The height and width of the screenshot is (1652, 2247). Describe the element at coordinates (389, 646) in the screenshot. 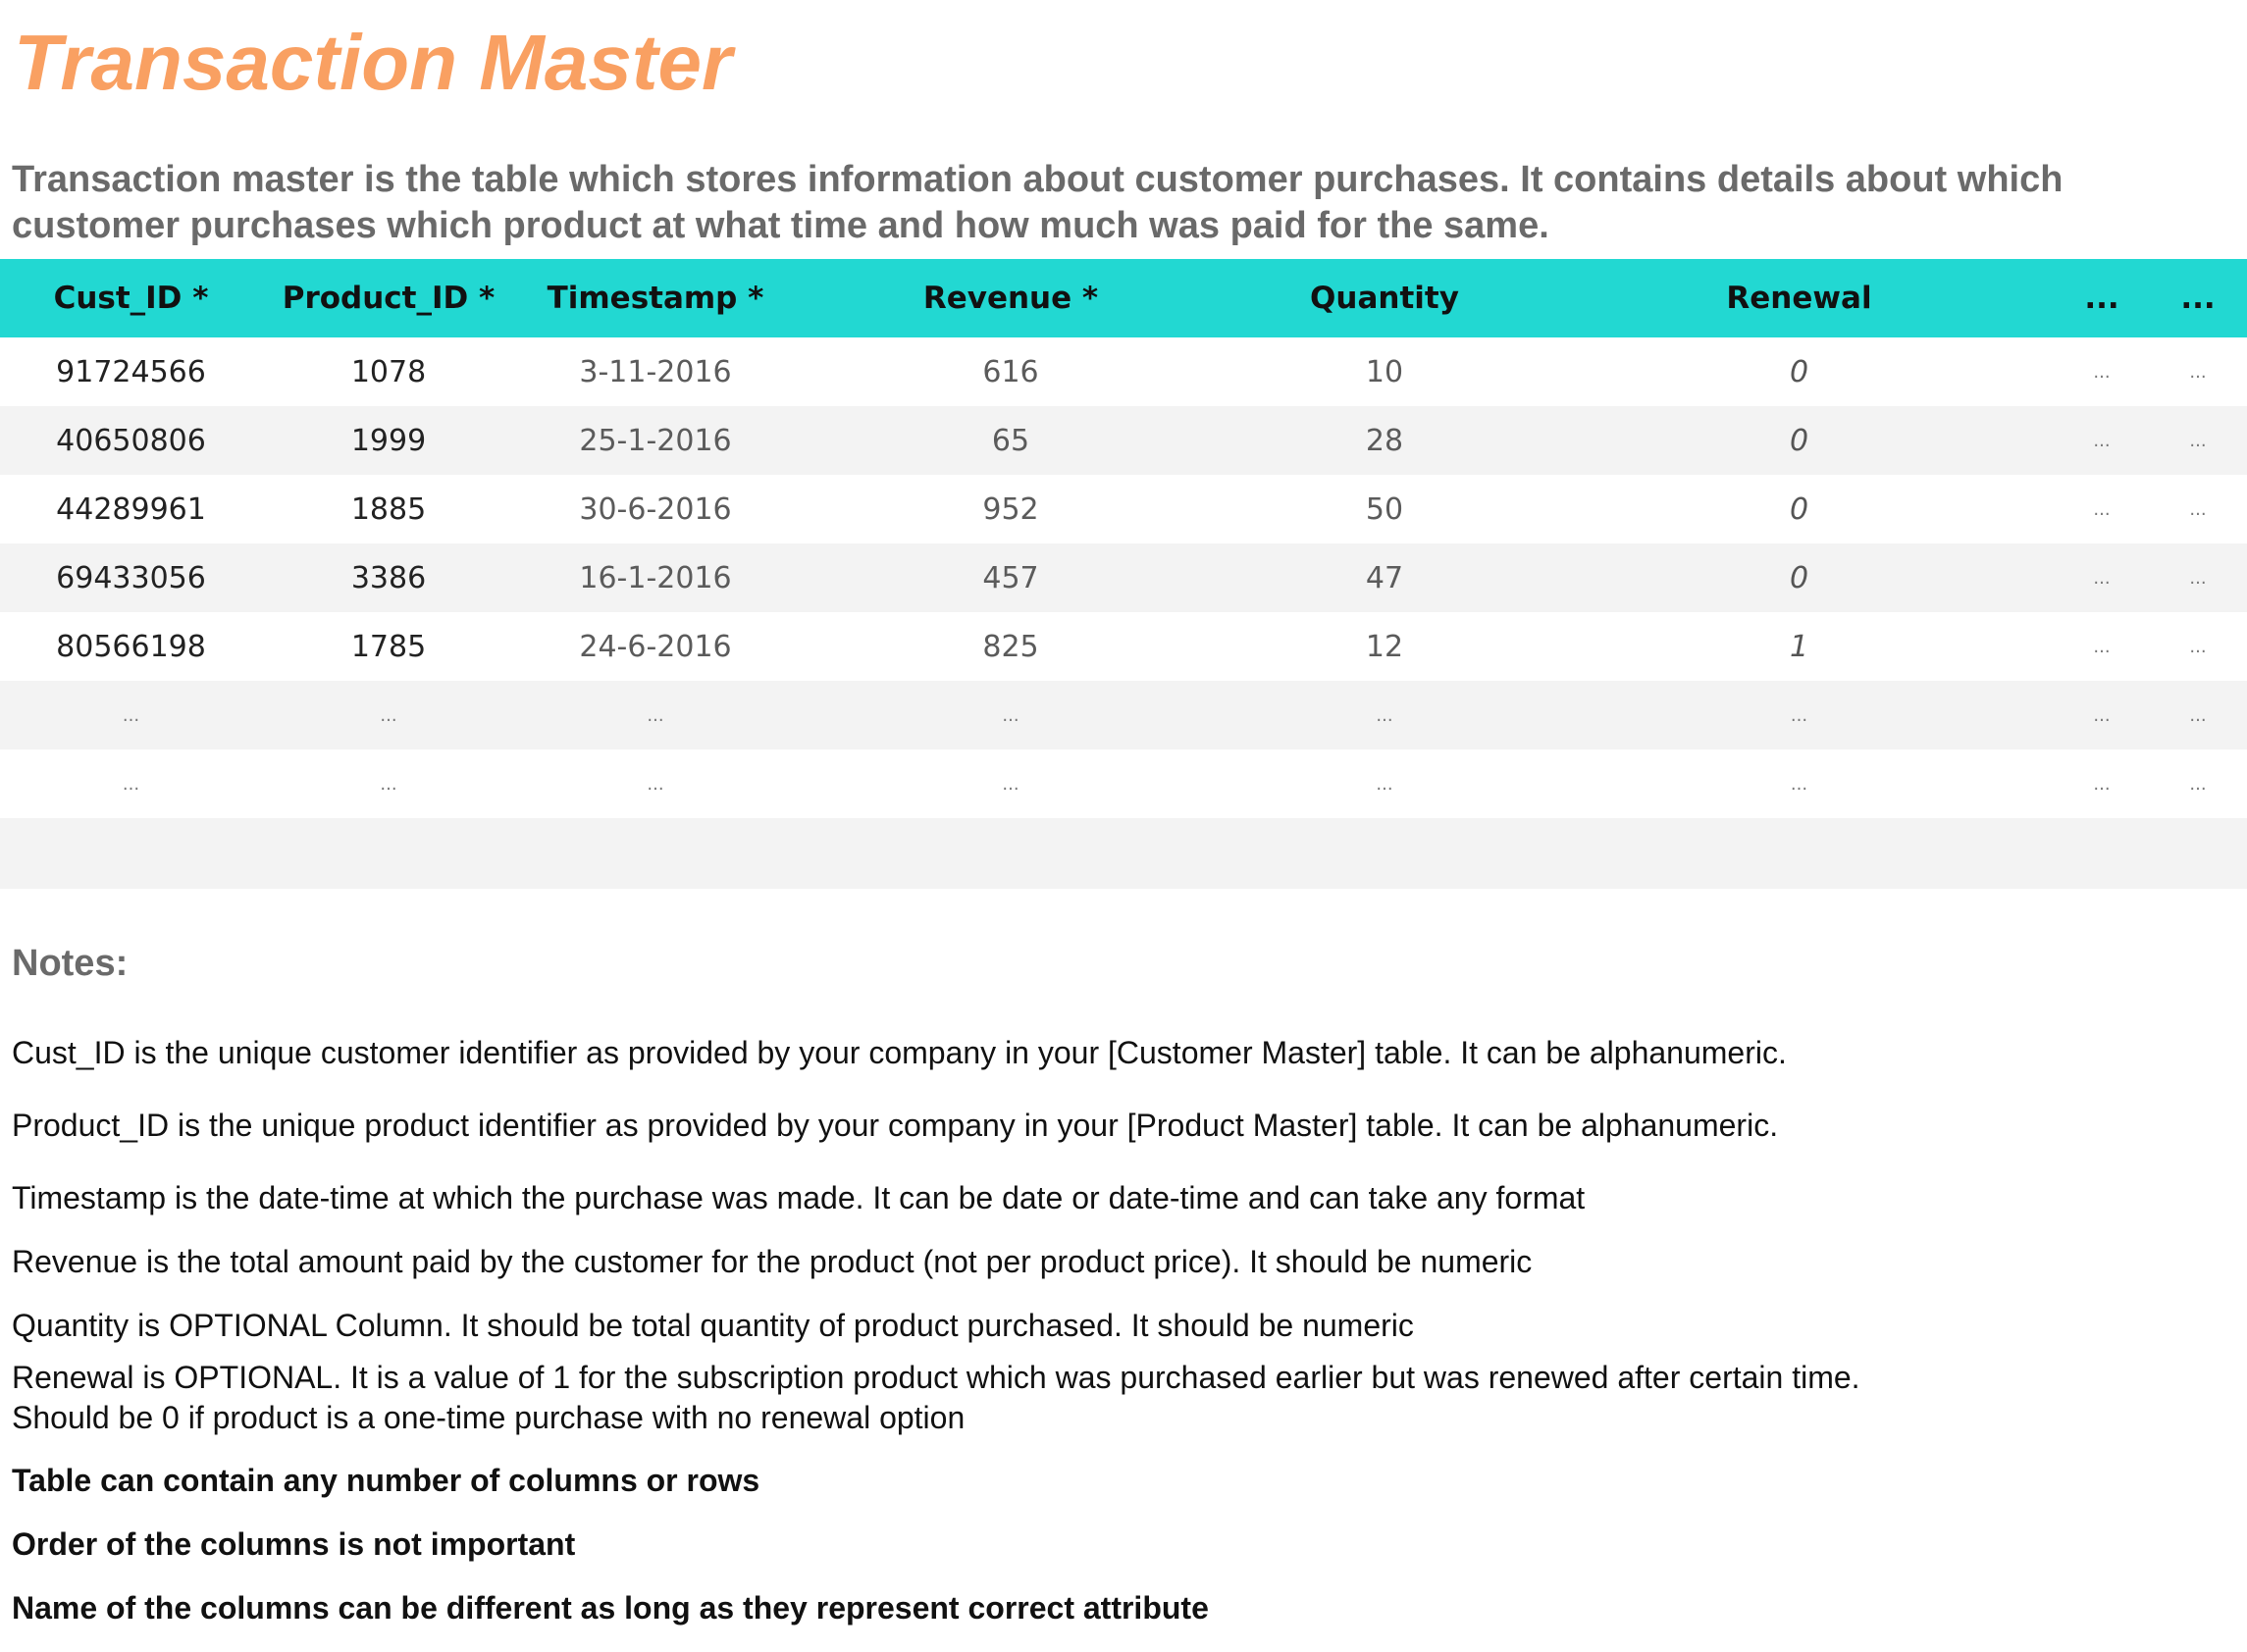

I see `cell-product-id: 1785` at that location.